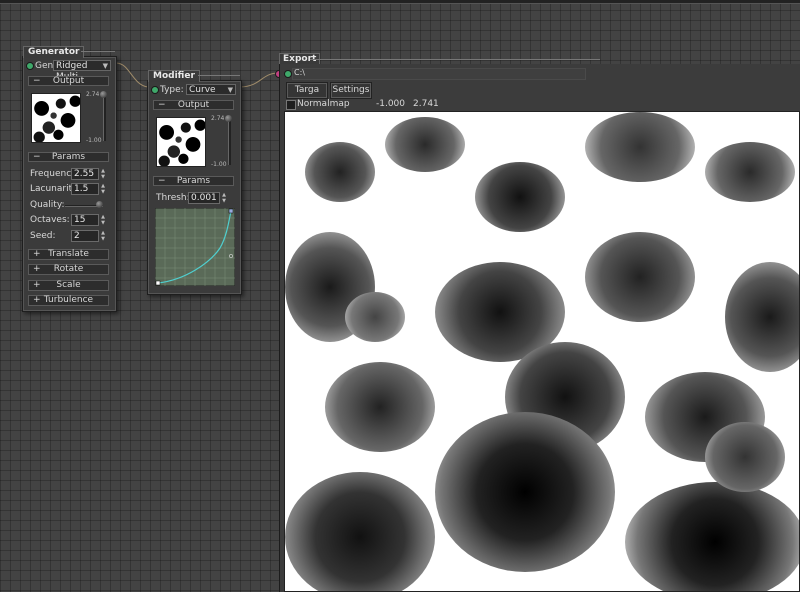 Image resolution: width=800 pixels, height=592 pixels. I want to click on seed-stepper: ▲ ▼, so click(103, 236).